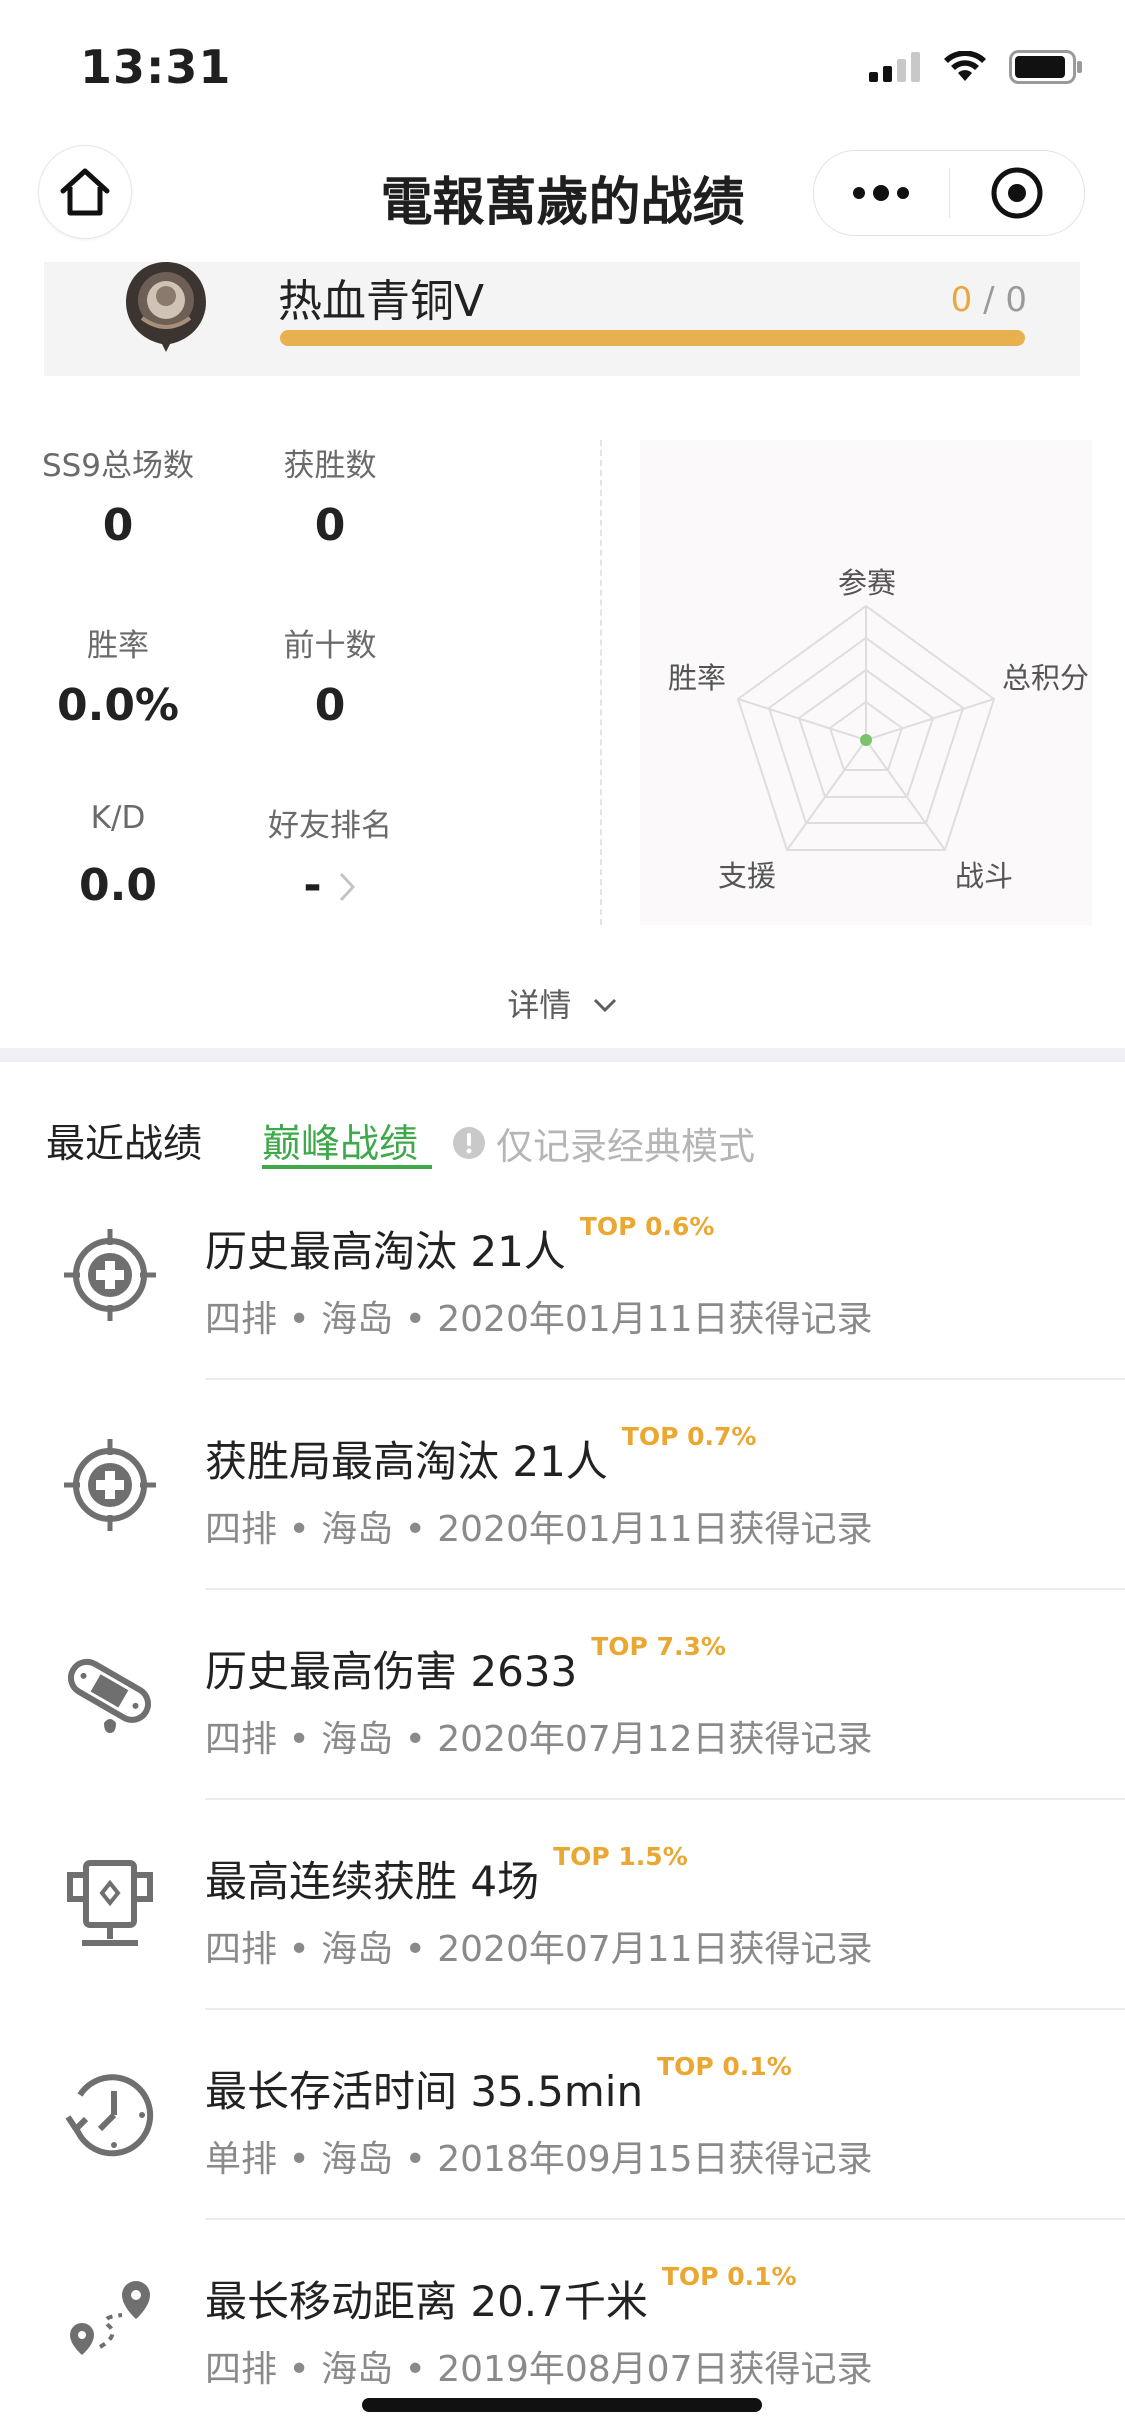 The height and width of the screenshot is (2436, 1125). I want to click on radar-data-point, so click(866, 740).